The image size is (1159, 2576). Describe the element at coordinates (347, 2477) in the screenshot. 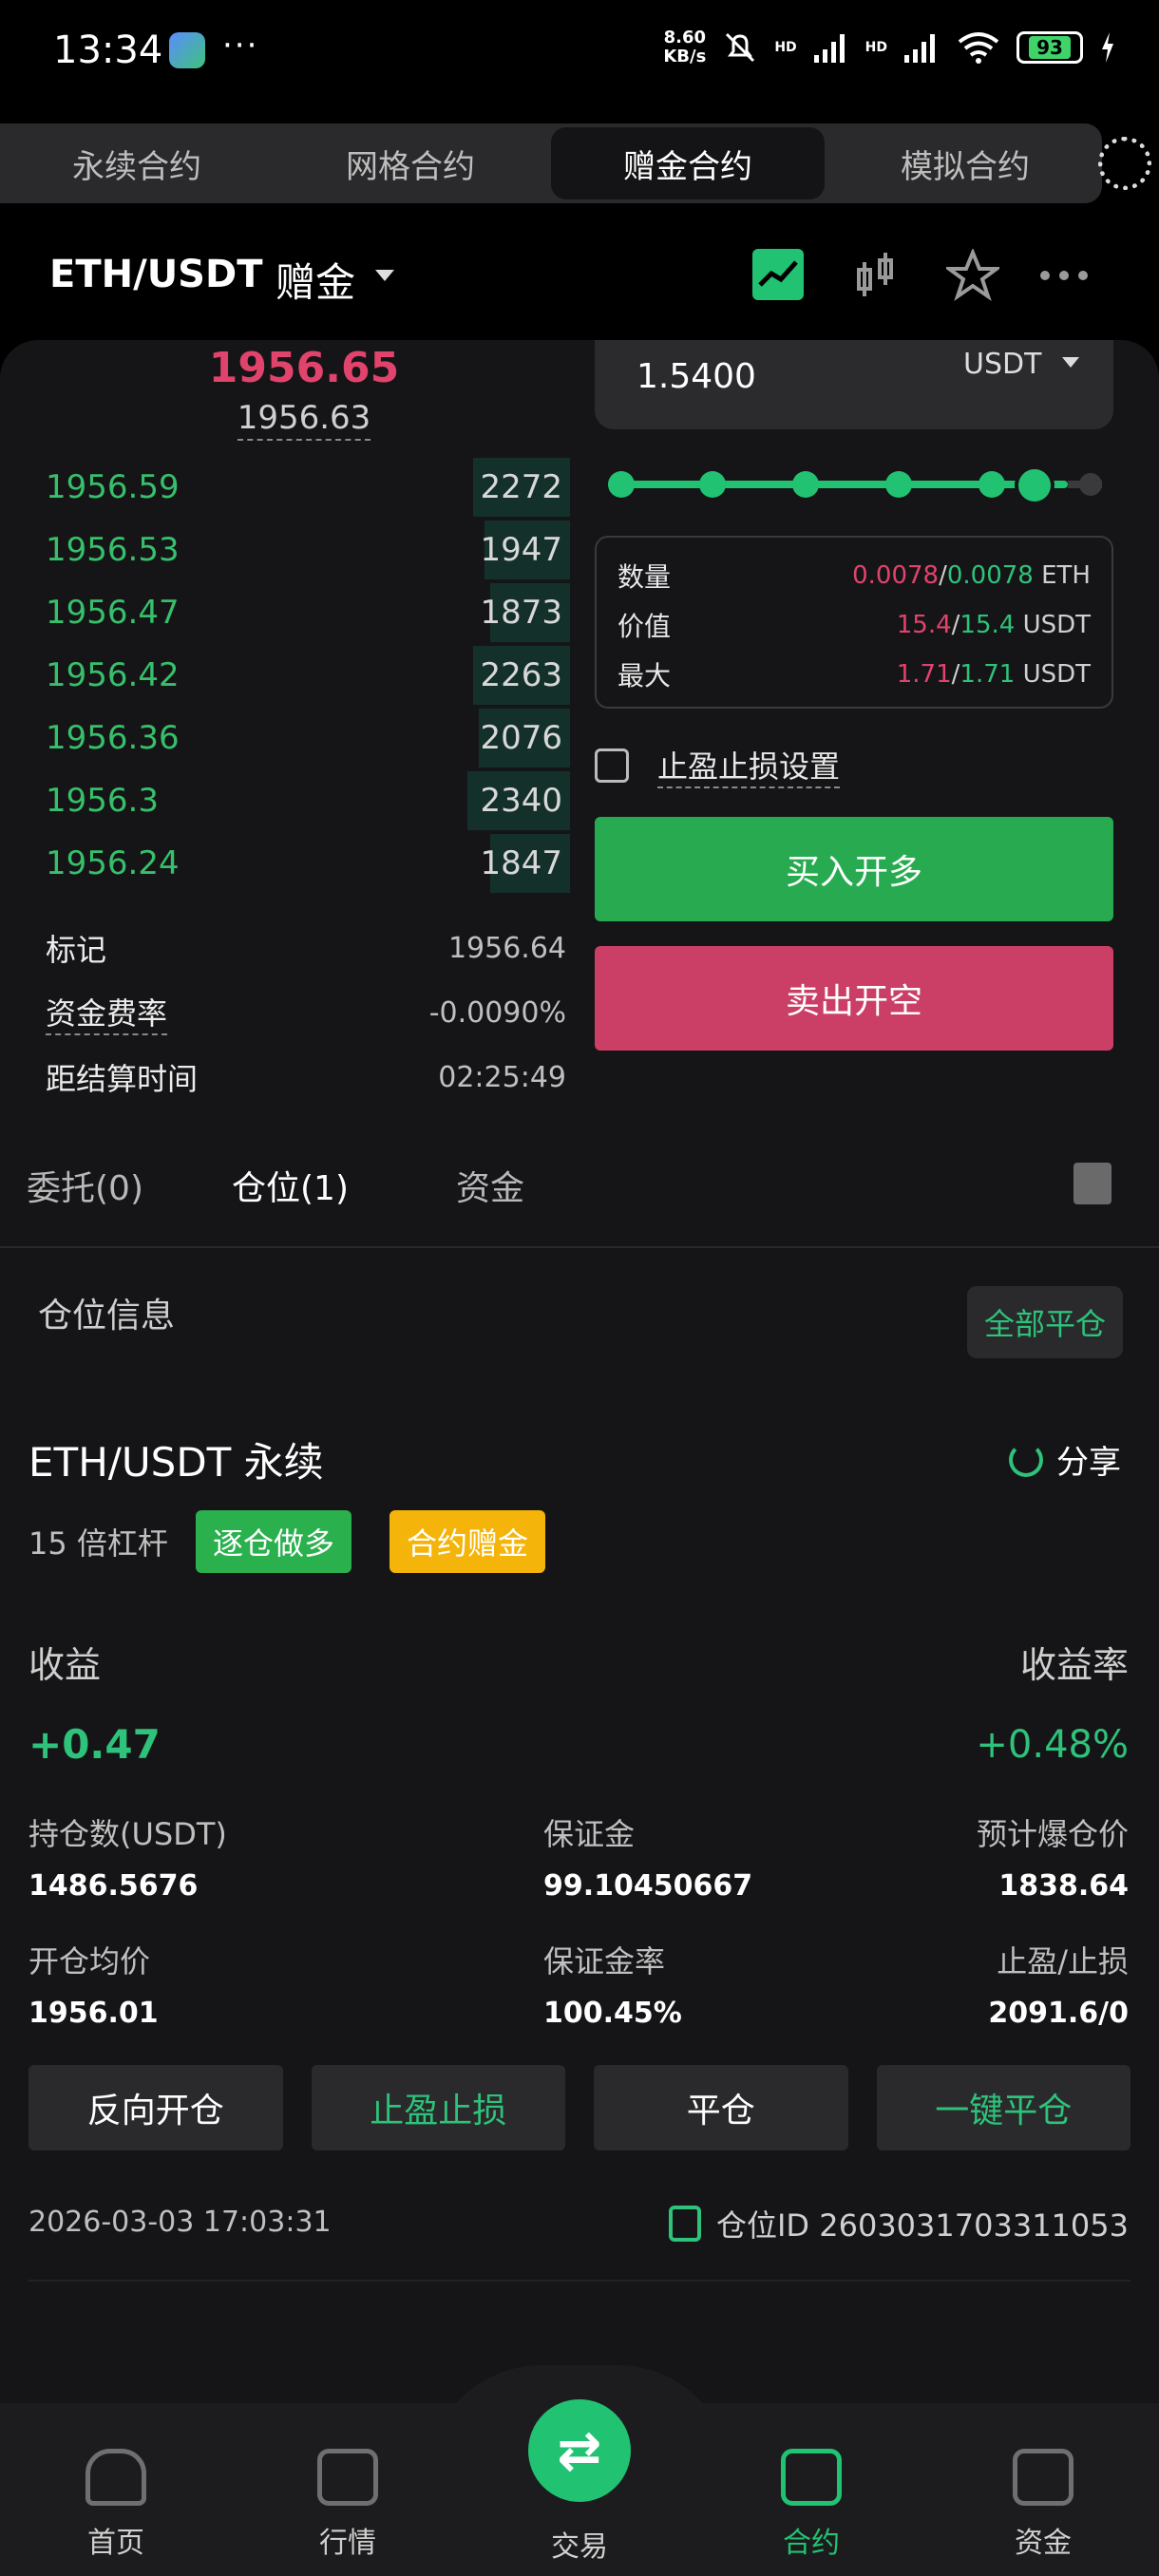

I see `markets-icon` at that location.